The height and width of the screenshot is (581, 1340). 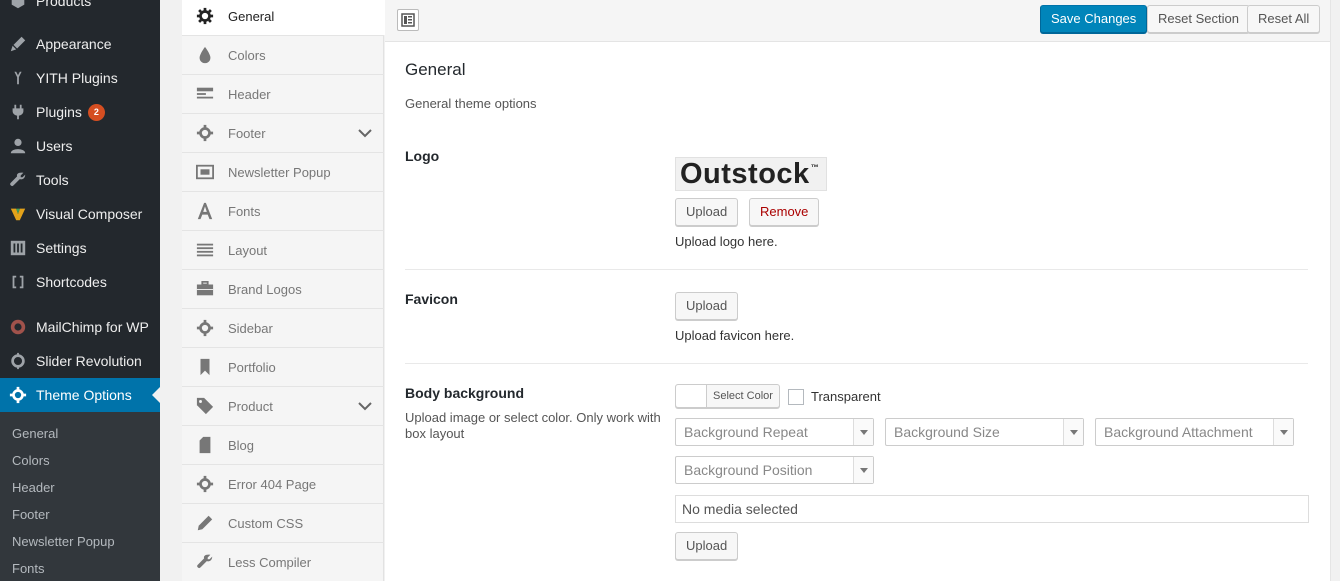 I want to click on nav-item-footer: Footer, so click(x=283, y=133).